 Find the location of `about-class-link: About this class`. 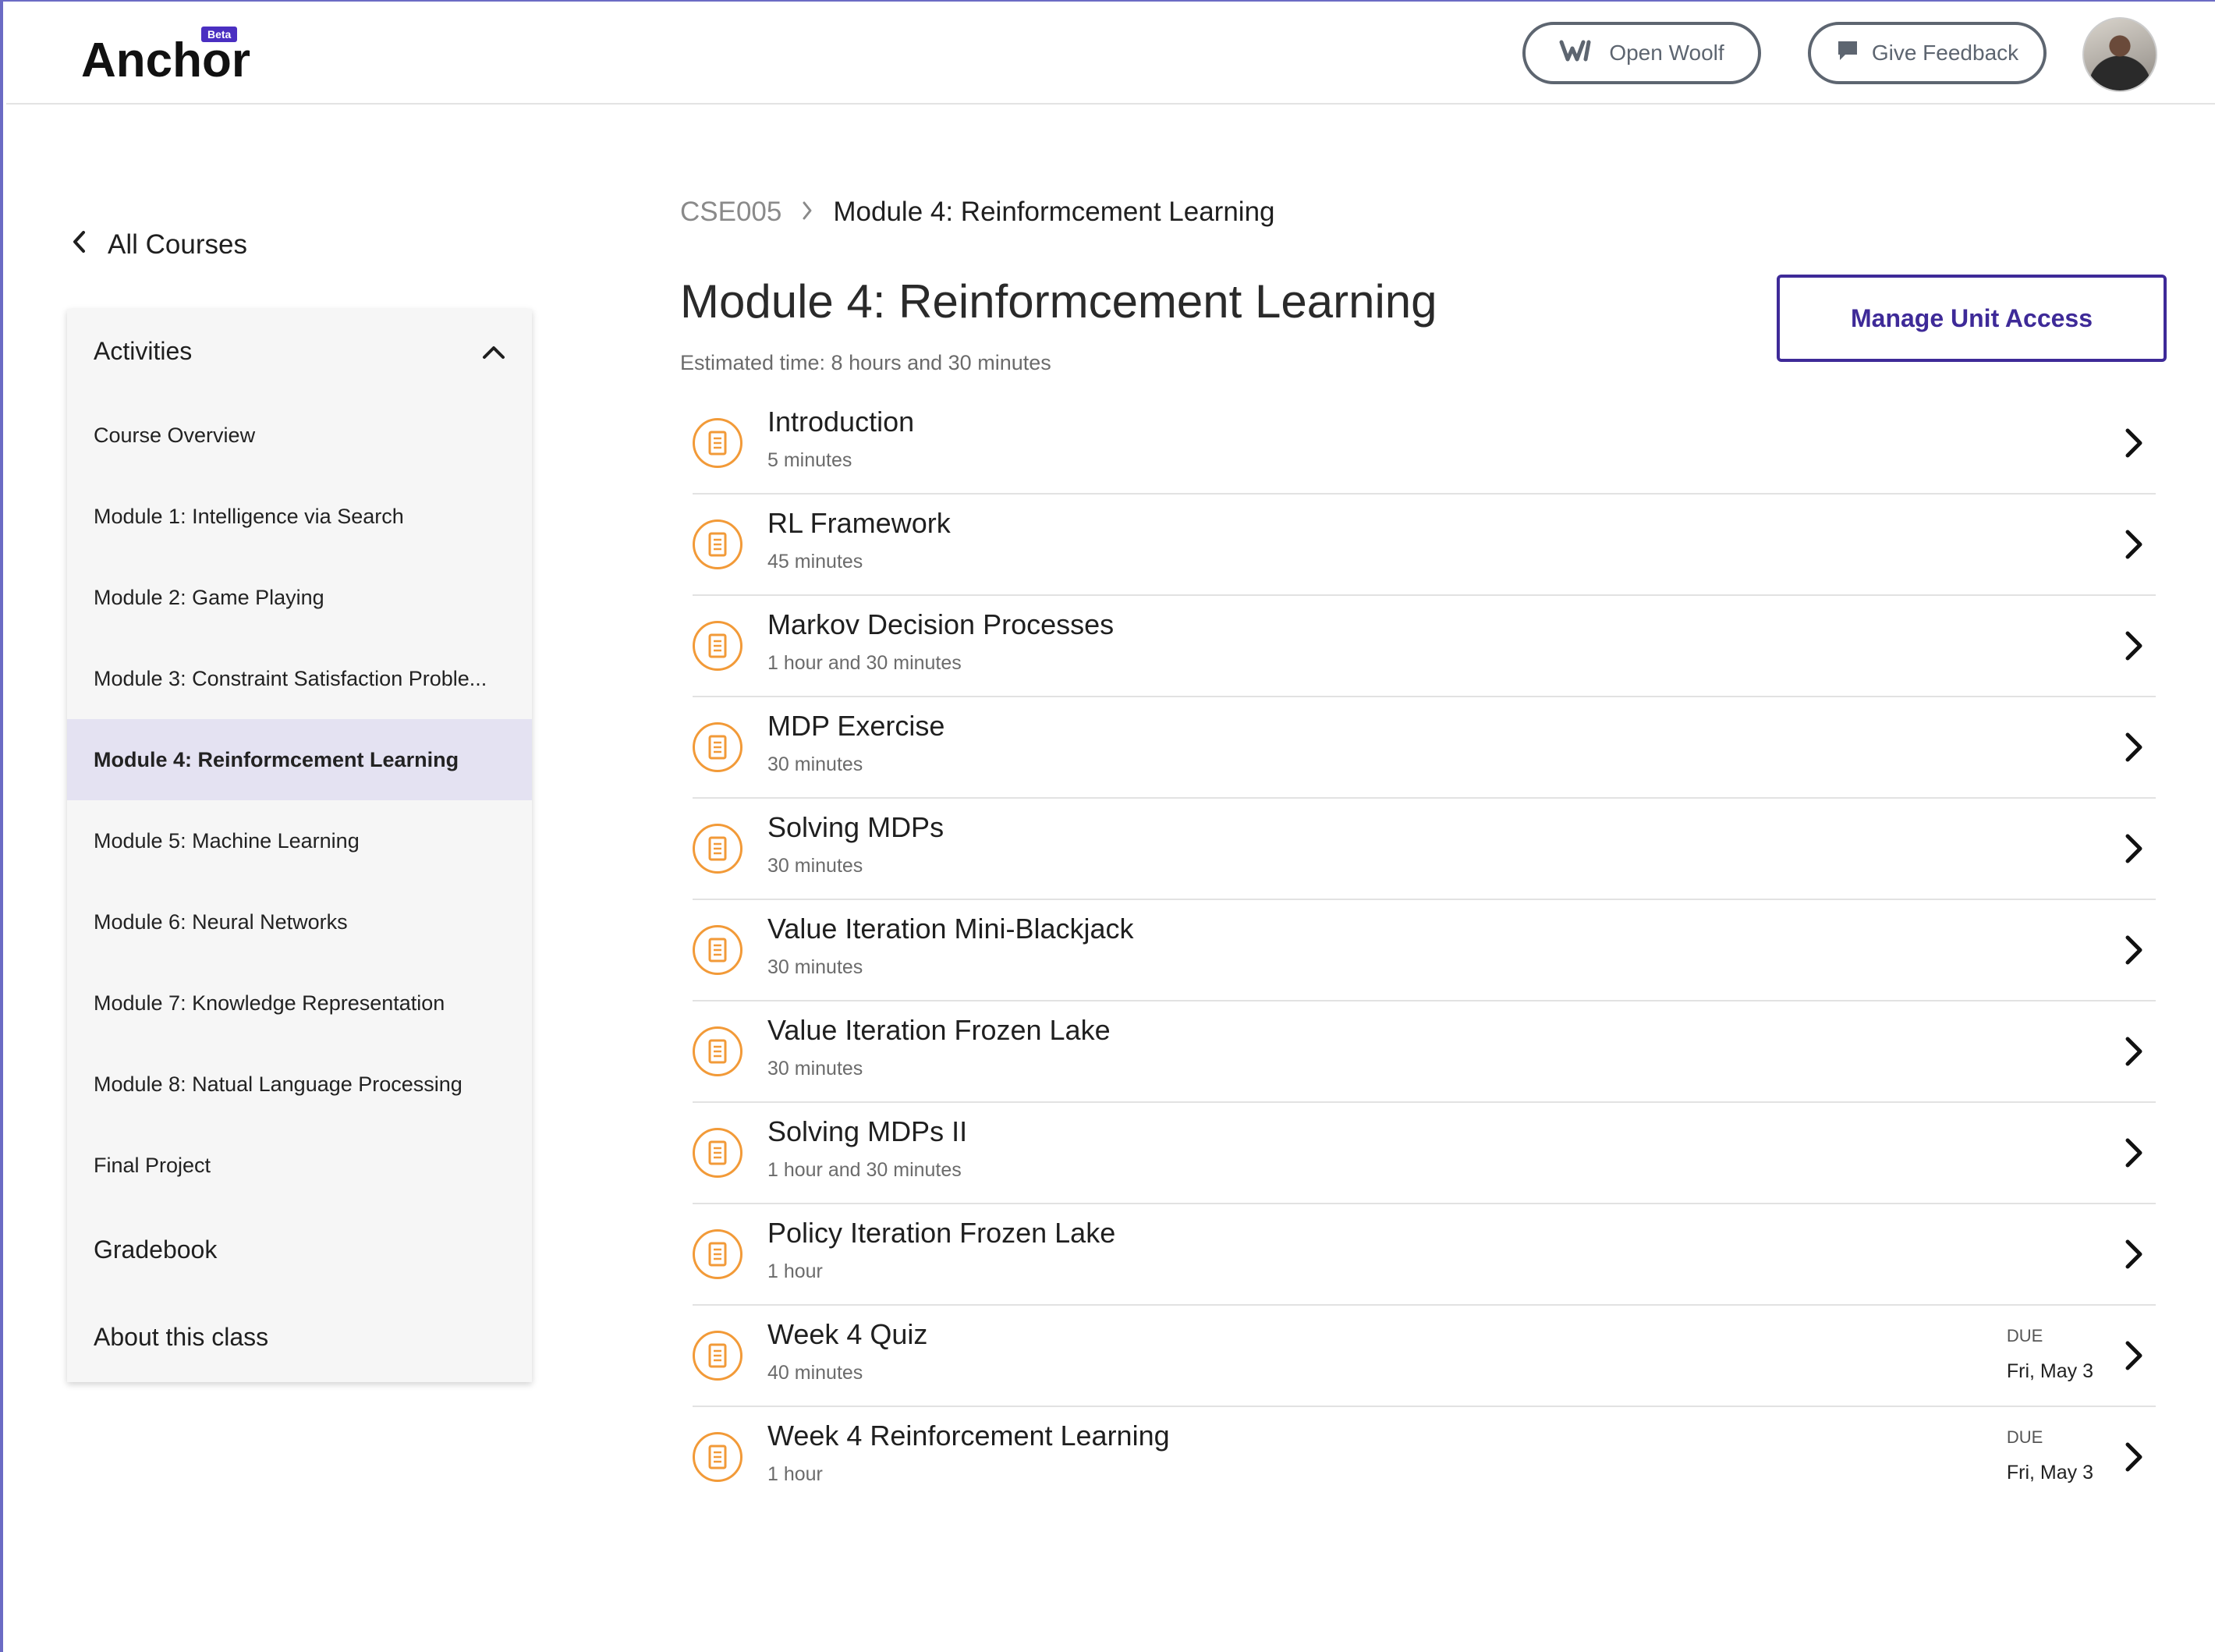

about-class-link: About this class is located at coordinates (181, 1337).